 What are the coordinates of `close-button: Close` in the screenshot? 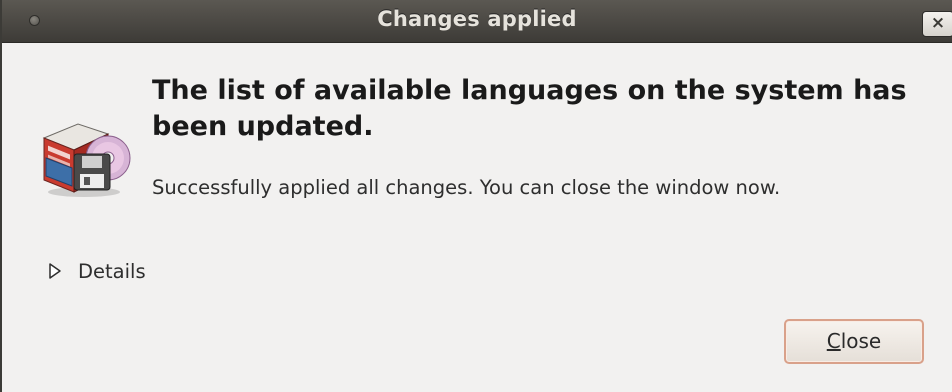 It's located at (854, 341).